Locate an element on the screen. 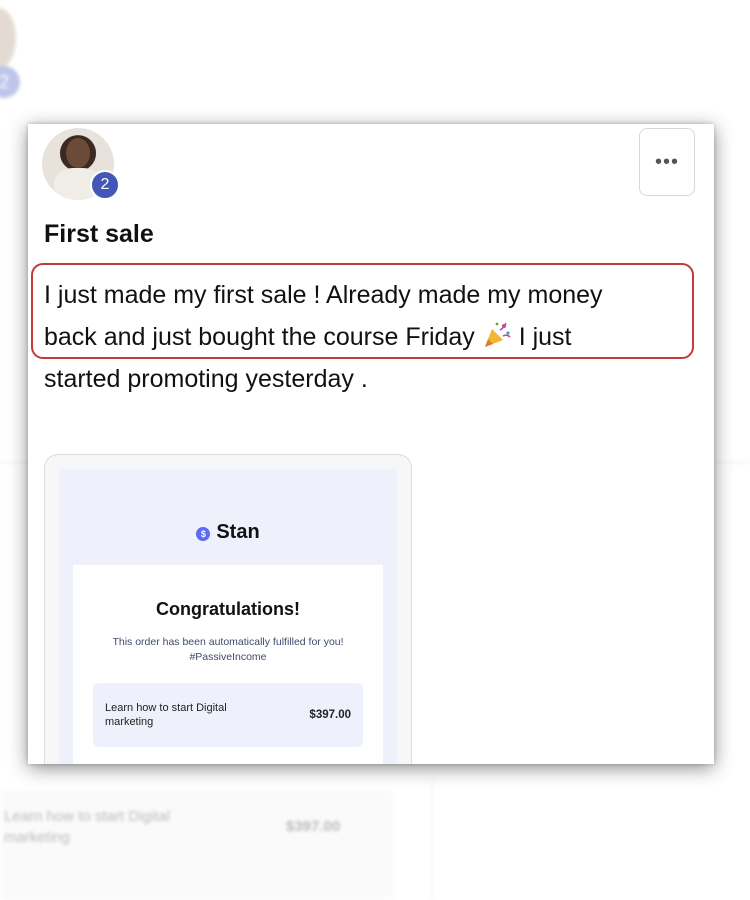 This screenshot has width=750, height=900. post-body-line-3: started promoting yesterday . is located at coordinates (206, 379).